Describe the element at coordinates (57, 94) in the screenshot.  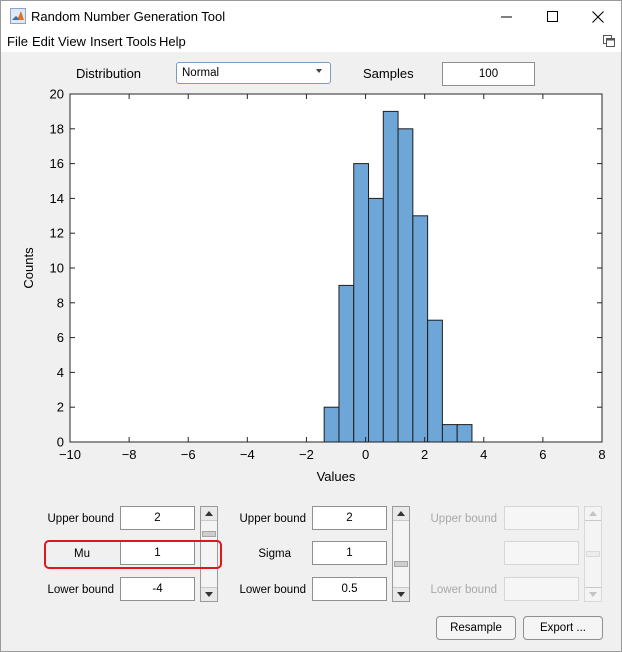
I see `y-tick-label: 20` at that location.